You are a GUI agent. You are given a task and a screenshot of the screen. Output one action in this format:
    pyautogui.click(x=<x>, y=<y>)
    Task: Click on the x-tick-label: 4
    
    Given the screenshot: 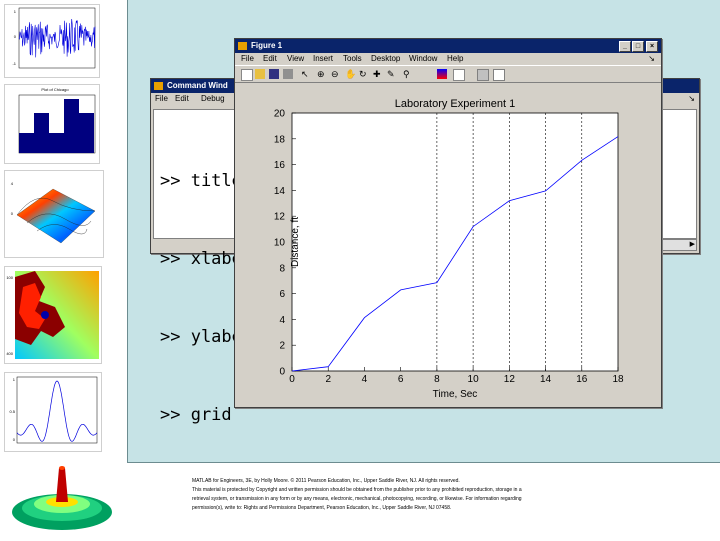 What is the action you would take?
    pyautogui.click(x=365, y=379)
    